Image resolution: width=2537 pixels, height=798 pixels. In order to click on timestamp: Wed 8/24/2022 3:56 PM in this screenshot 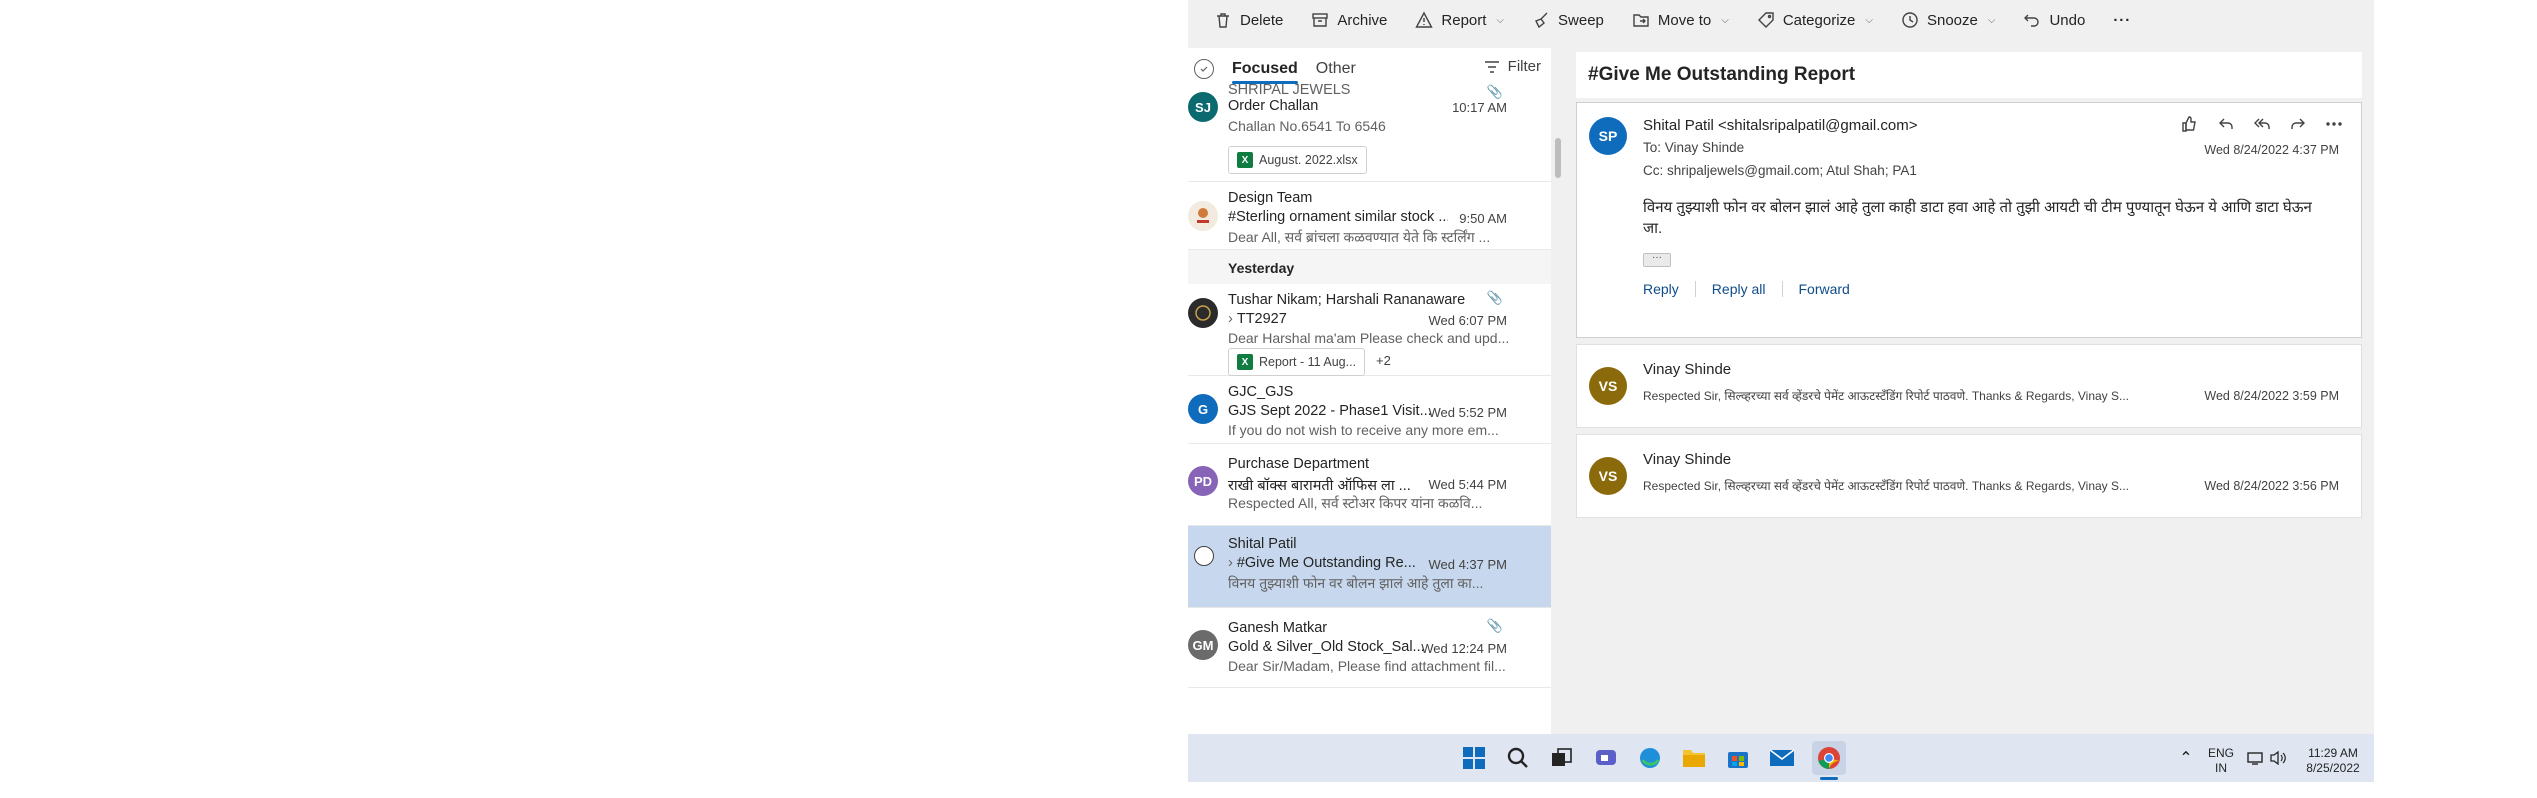, I will do `click(2271, 486)`.